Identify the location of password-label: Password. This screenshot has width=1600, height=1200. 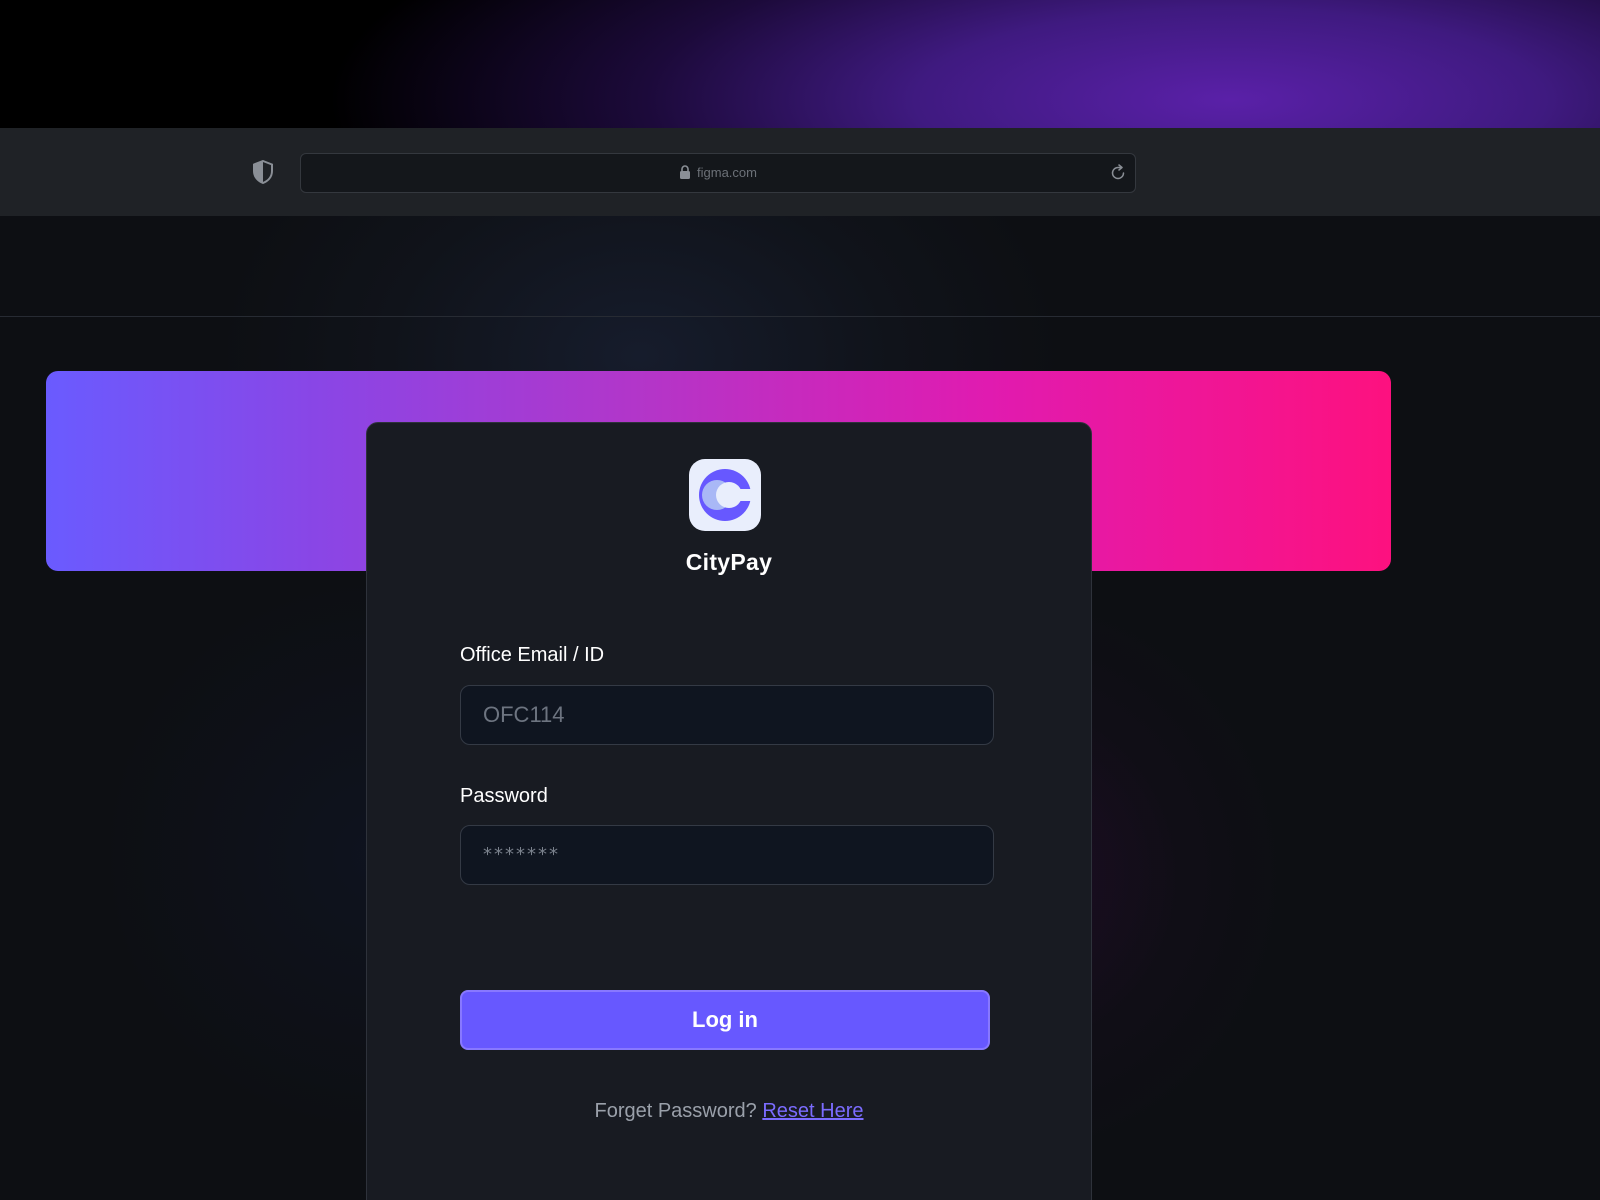
(504, 796).